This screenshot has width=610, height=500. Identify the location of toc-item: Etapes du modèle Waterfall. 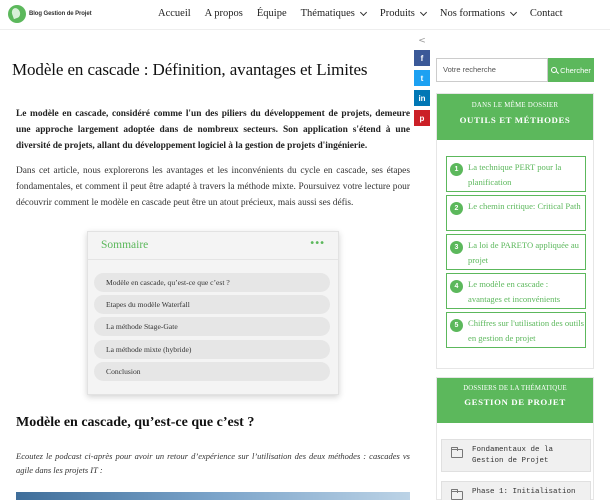
(212, 304).